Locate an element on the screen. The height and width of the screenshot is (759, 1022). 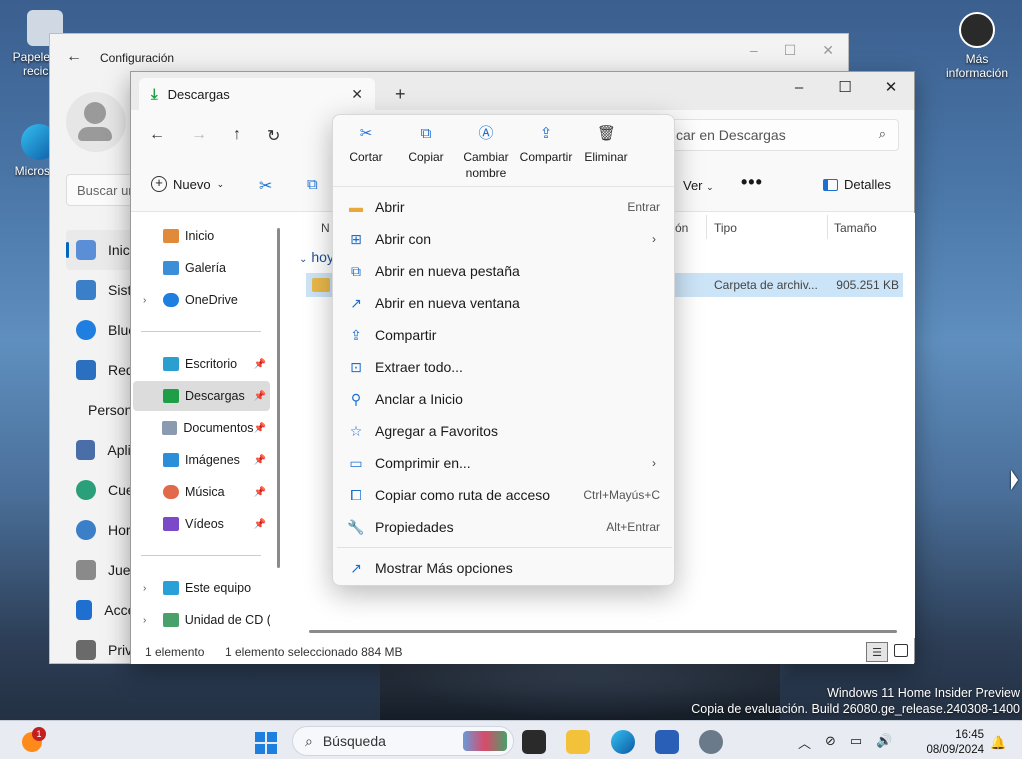
cut-icon: ✂ is located at coordinates (265, 186).